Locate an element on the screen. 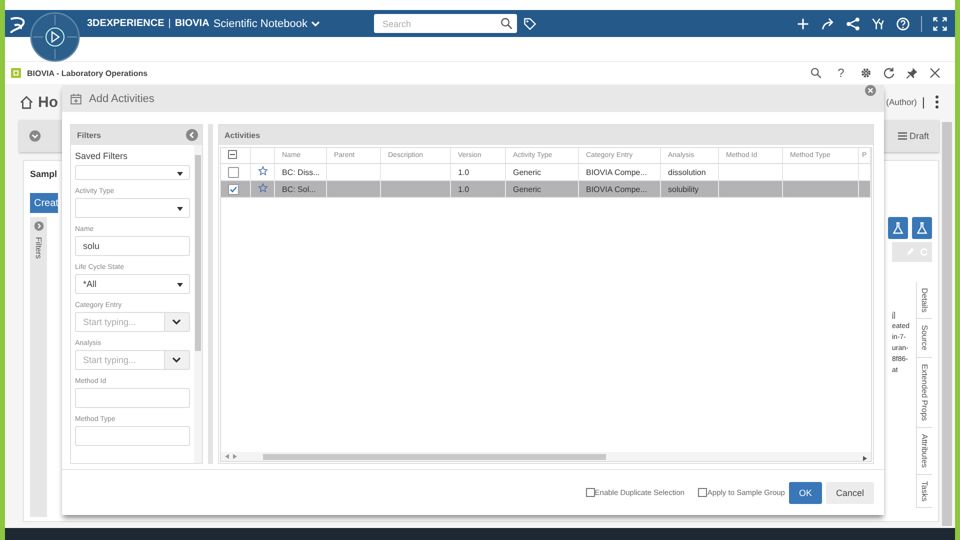 The image size is (960, 540). help-icon is located at coordinates (903, 23).